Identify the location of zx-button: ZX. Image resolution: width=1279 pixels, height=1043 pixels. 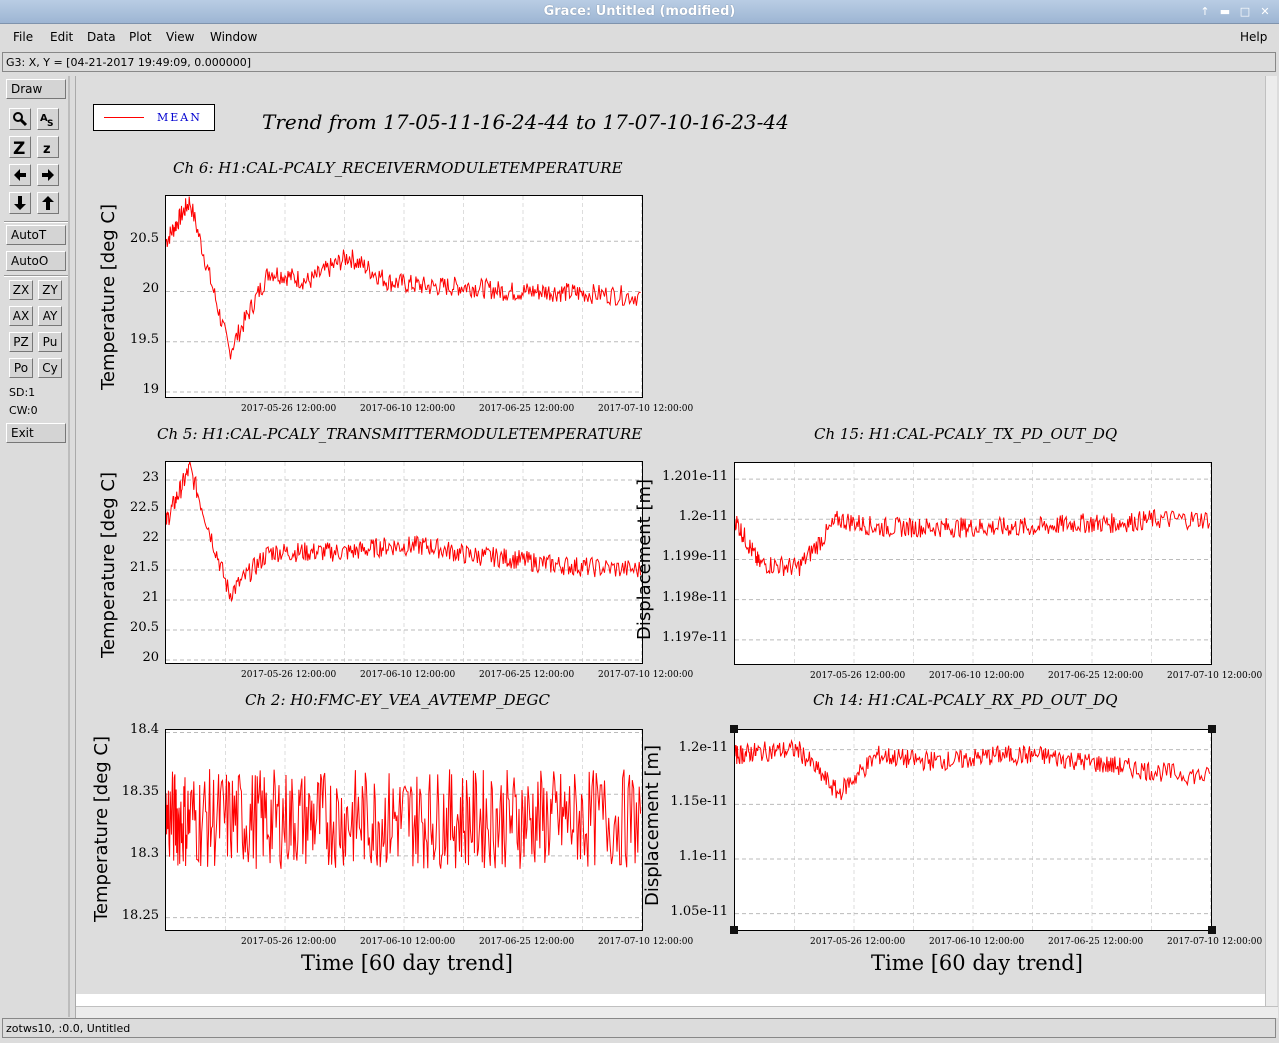
(21, 290).